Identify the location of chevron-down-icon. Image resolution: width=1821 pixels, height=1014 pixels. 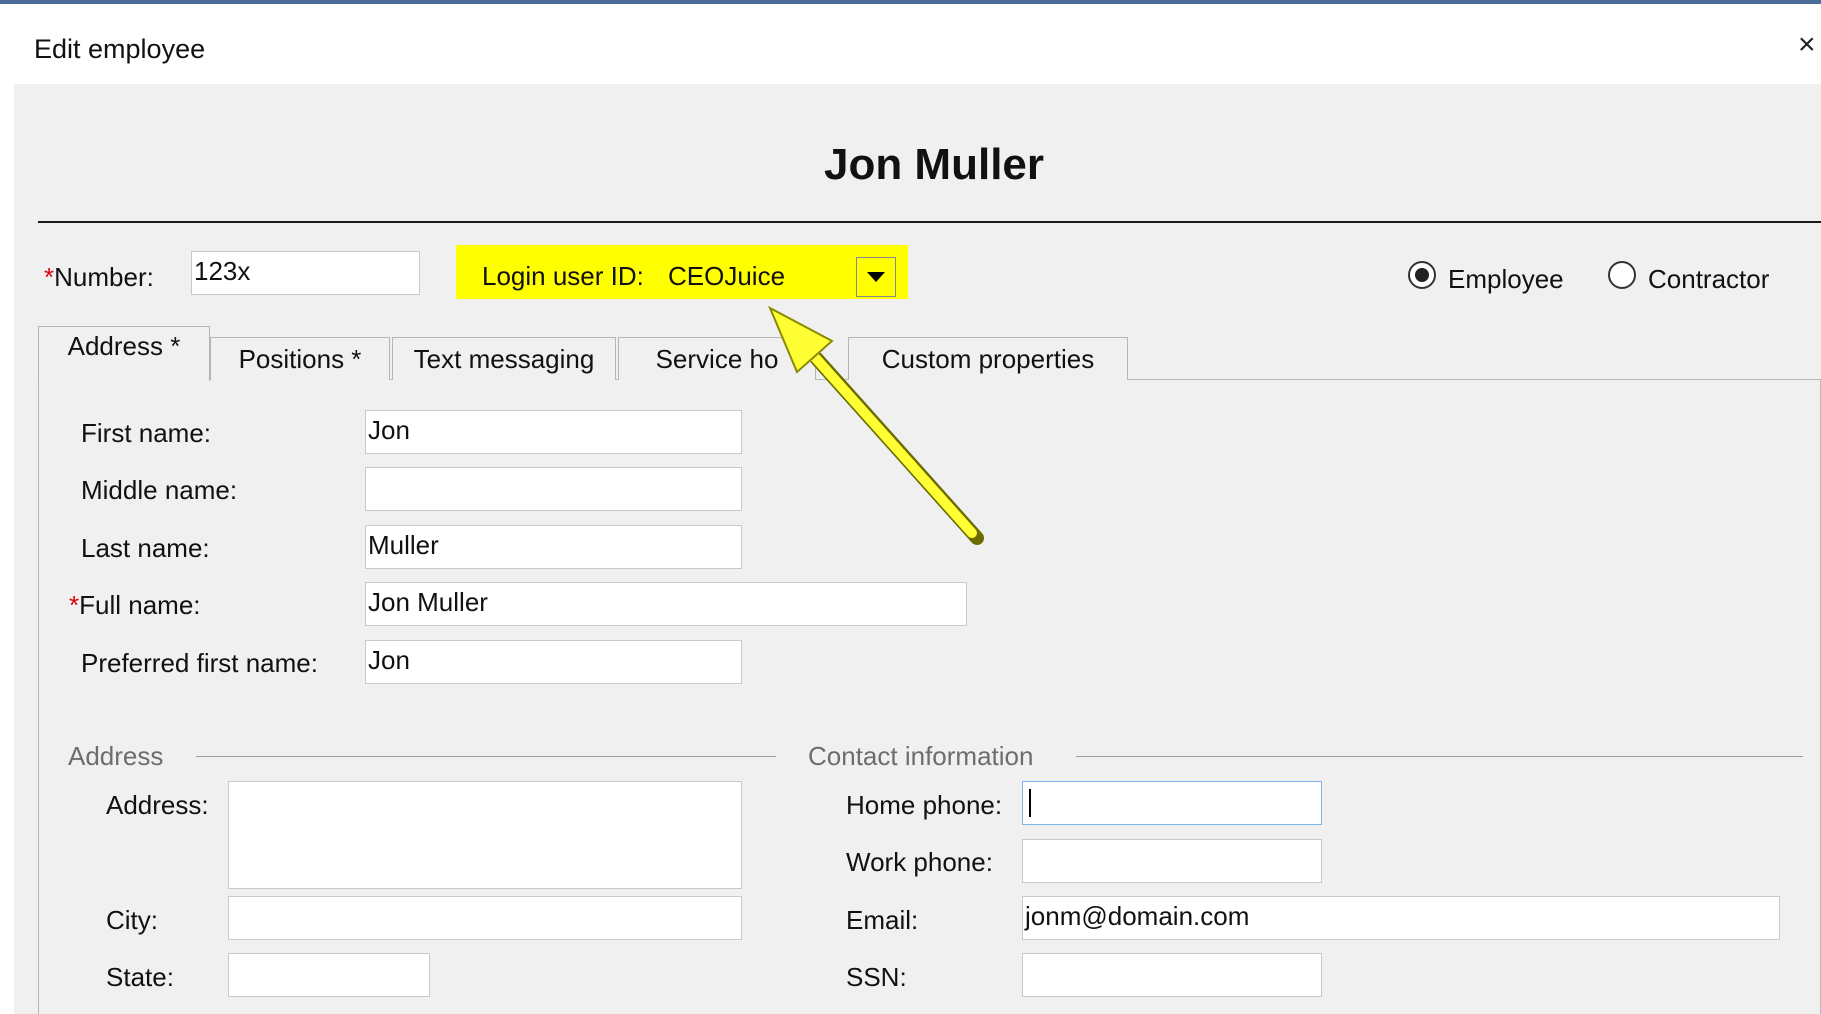
(876, 277).